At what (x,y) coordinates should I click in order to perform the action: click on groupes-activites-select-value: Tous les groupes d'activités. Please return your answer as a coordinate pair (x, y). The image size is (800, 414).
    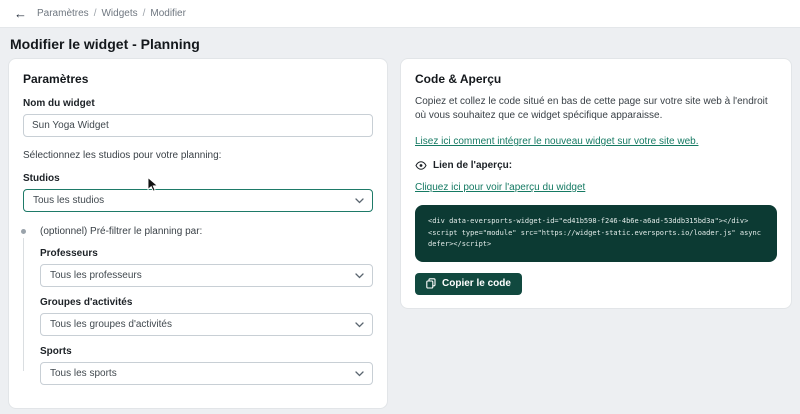
    Looking at the image, I should click on (111, 324).